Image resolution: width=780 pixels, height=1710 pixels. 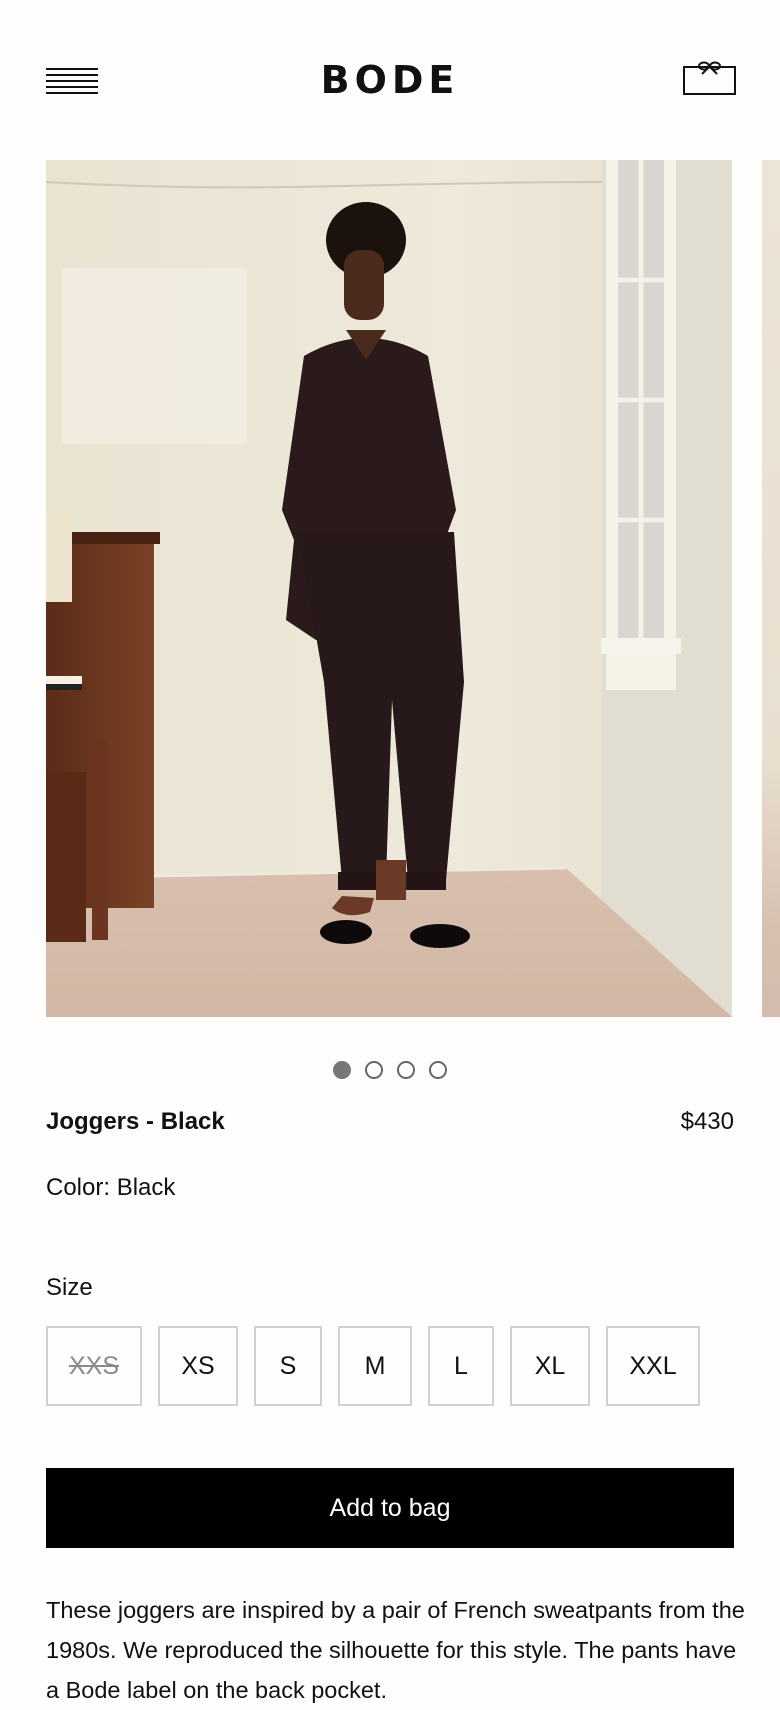 I want to click on site-header: BODE, so click(x=390, y=80).